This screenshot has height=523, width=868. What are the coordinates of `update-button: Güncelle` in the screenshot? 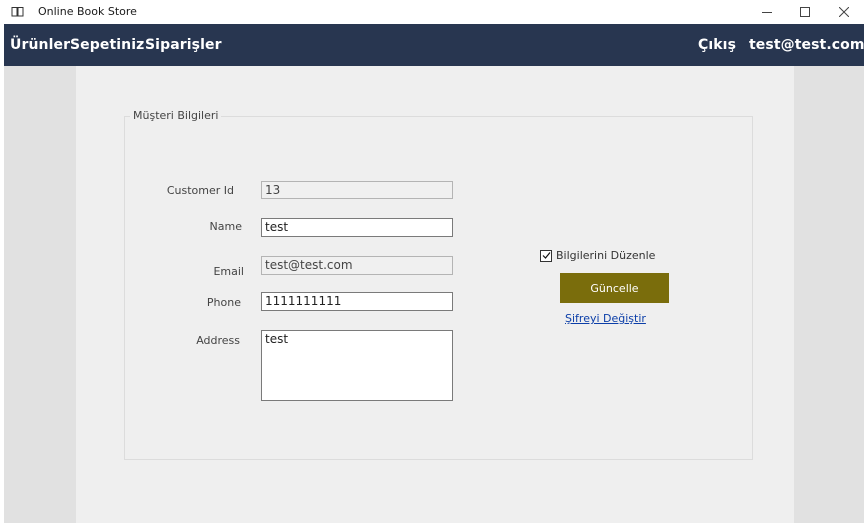 It's located at (614, 288).